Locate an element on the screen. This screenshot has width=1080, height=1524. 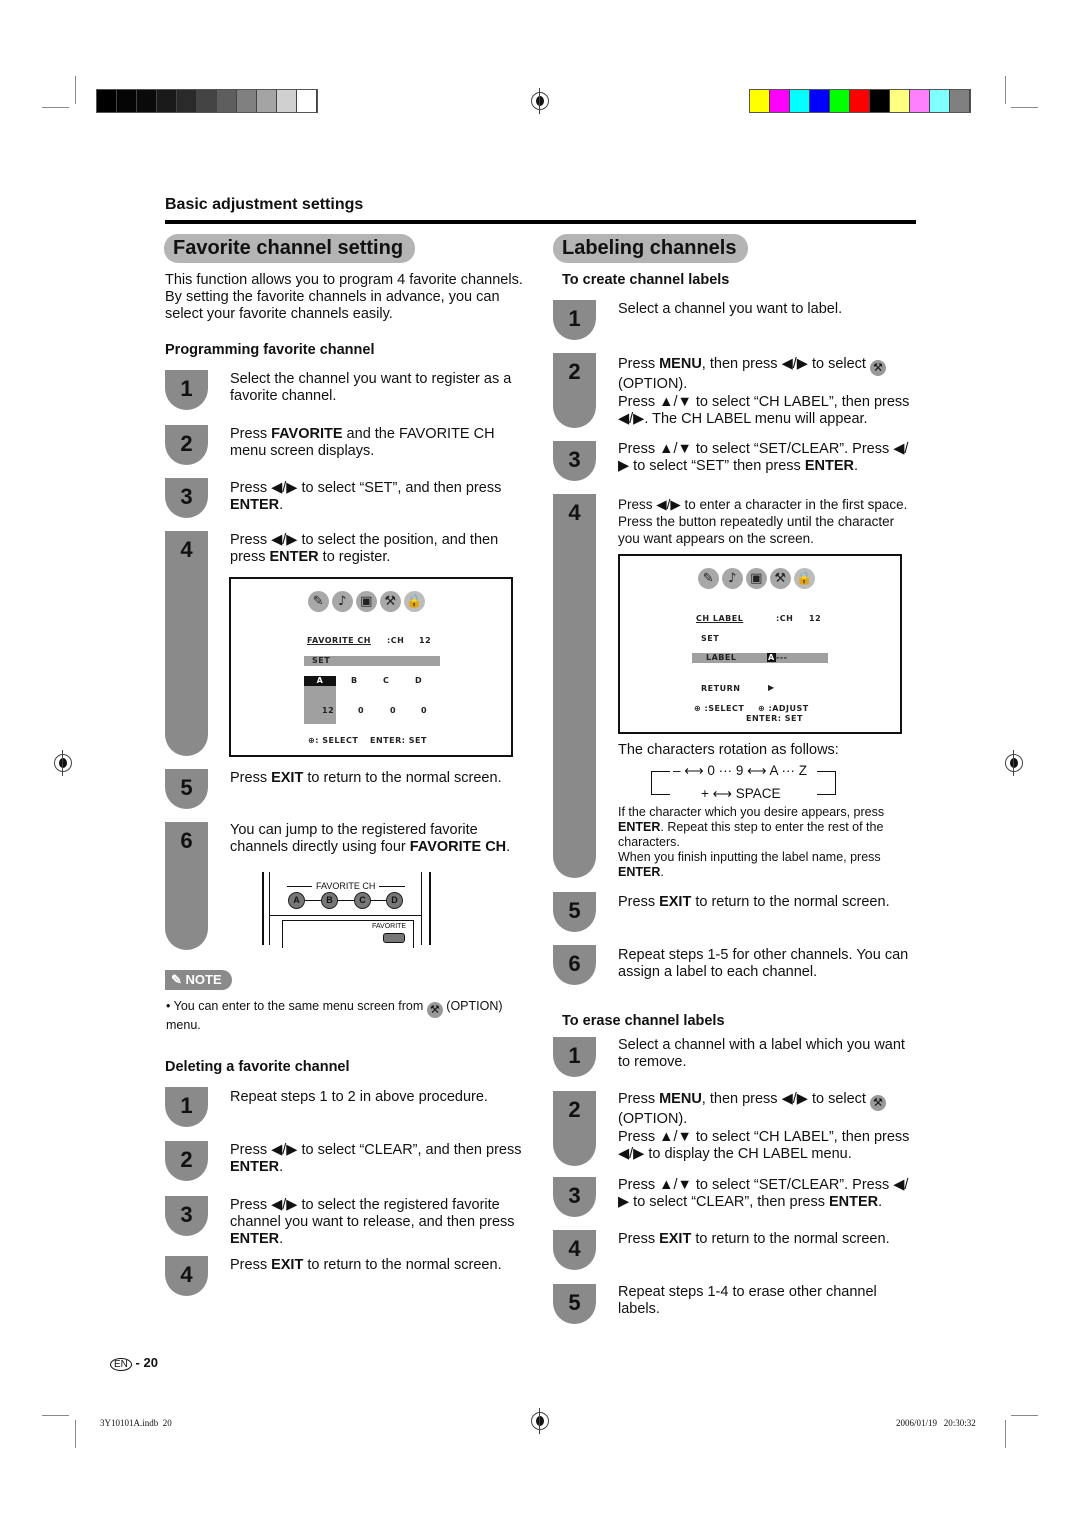
paperclip-icon: ✎ is located at coordinates (178, 979).